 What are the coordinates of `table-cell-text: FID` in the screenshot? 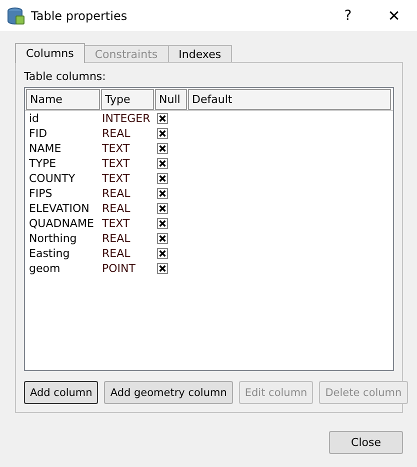 It's located at (38, 133).